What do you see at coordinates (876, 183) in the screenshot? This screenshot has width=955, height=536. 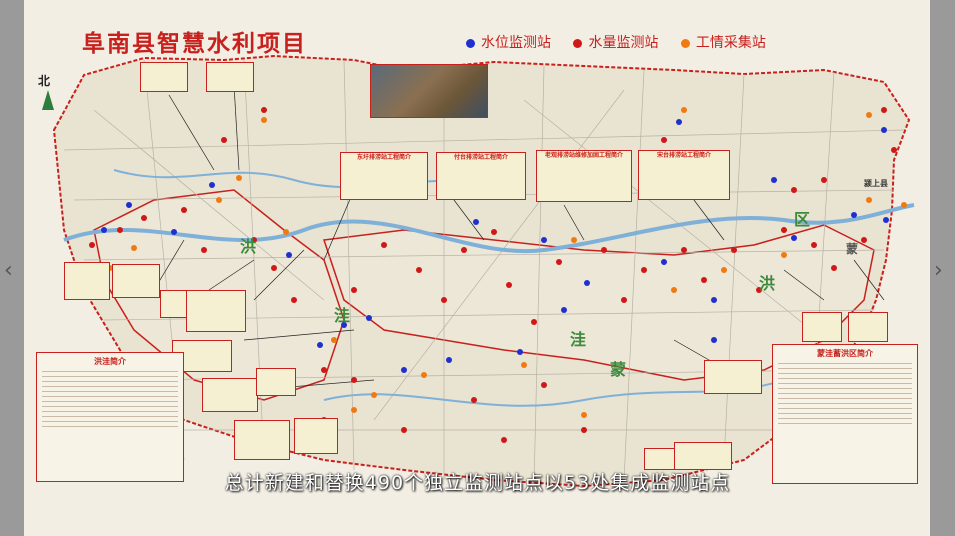 I see `county-label: 颍上县` at bounding box center [876, 183].